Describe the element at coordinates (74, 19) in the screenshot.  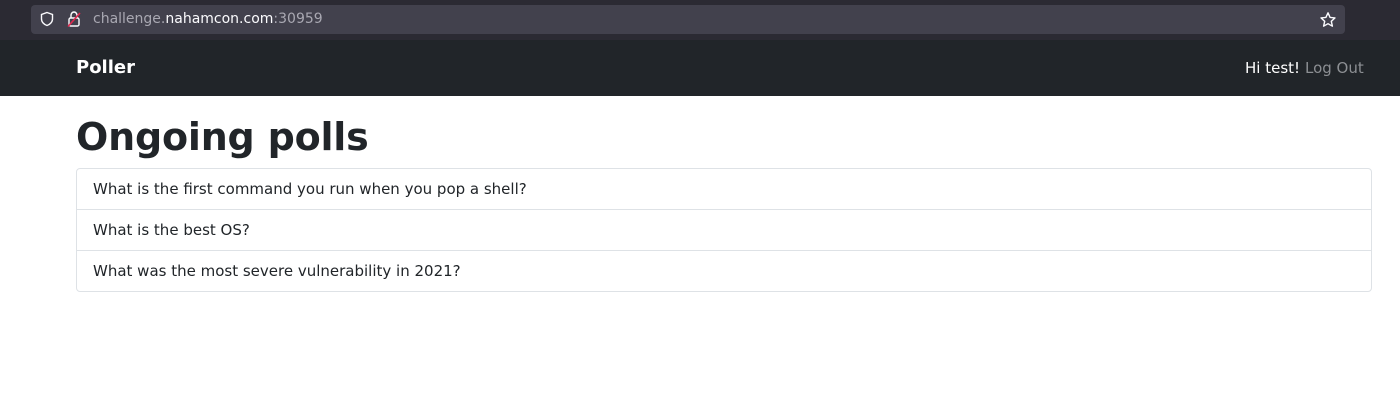
I see `lock-icon` at that location.